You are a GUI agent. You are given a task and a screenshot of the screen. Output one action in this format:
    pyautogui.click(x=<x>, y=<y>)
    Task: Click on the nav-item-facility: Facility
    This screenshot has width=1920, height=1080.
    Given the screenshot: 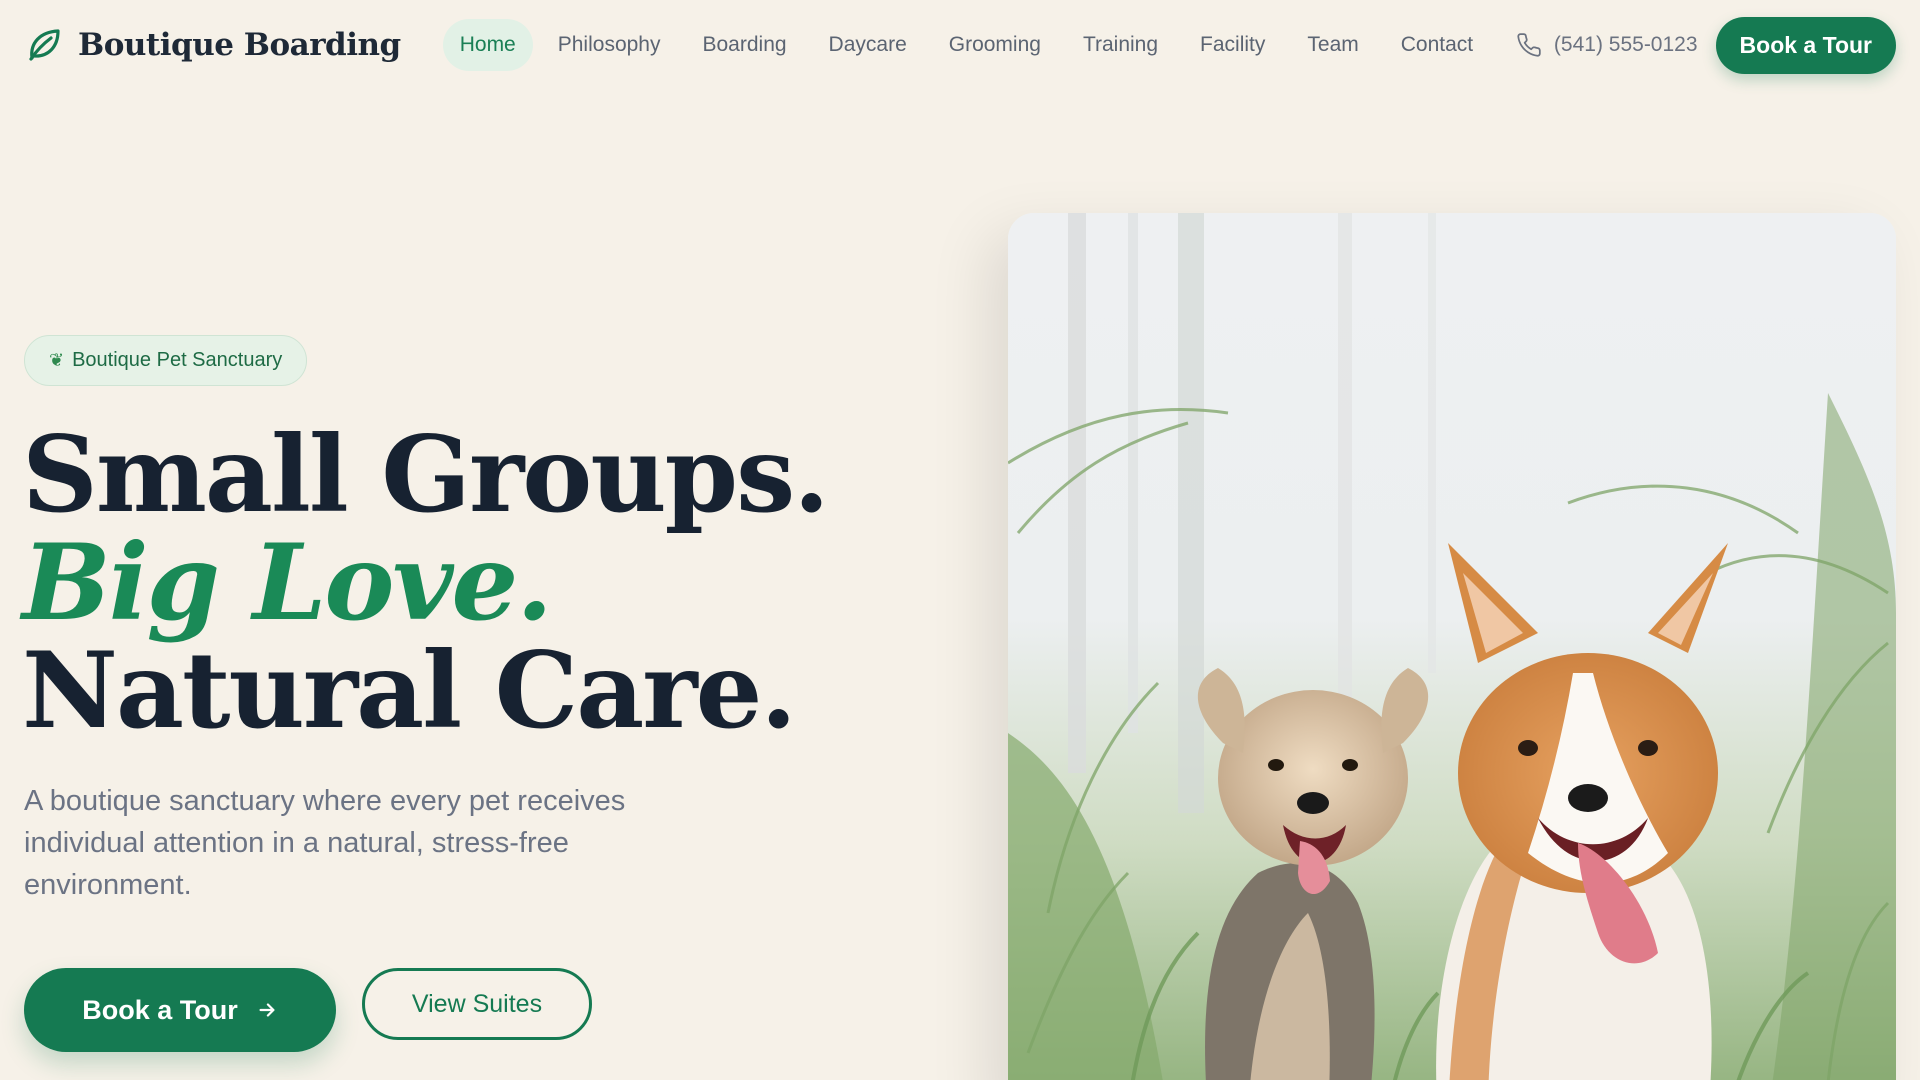 What is the action you would take?
    pyautogui.click(x=1232, y=45)
    